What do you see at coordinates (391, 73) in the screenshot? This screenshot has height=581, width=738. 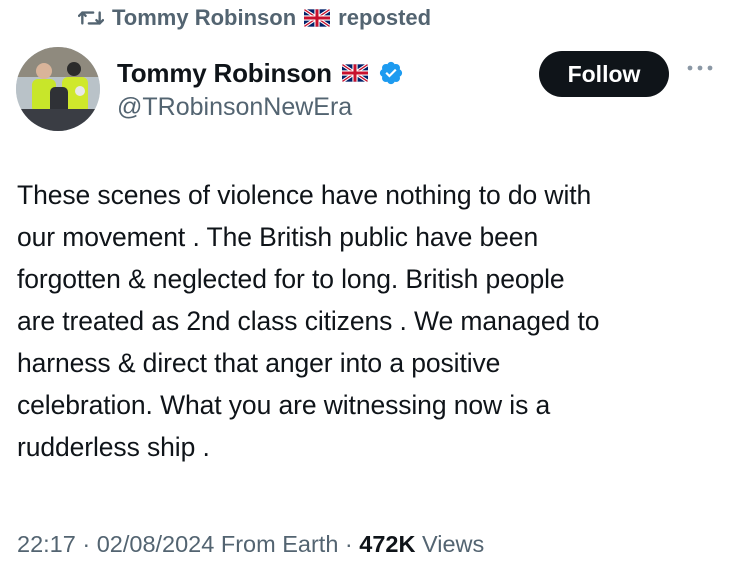 I see `verified-badge-icon` at bounding box center [391, 73].